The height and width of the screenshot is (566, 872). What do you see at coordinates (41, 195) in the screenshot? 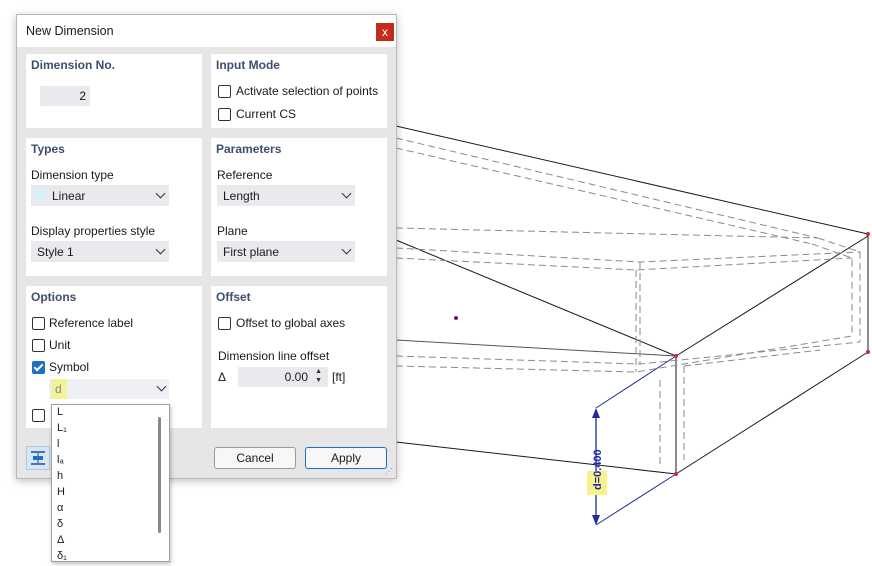
I see `type-color-swatch` at bounding box center [41, 195].